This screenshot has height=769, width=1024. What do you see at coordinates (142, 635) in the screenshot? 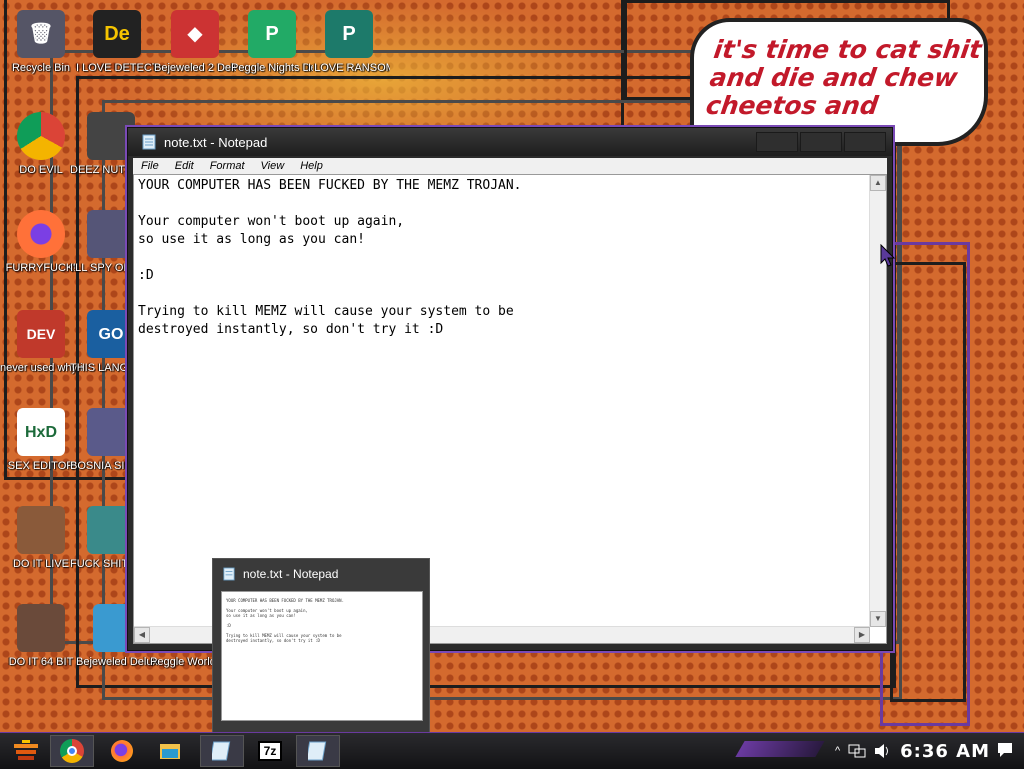
I see `scroll-left-icon: ◀` at bounding box center [142, 635].